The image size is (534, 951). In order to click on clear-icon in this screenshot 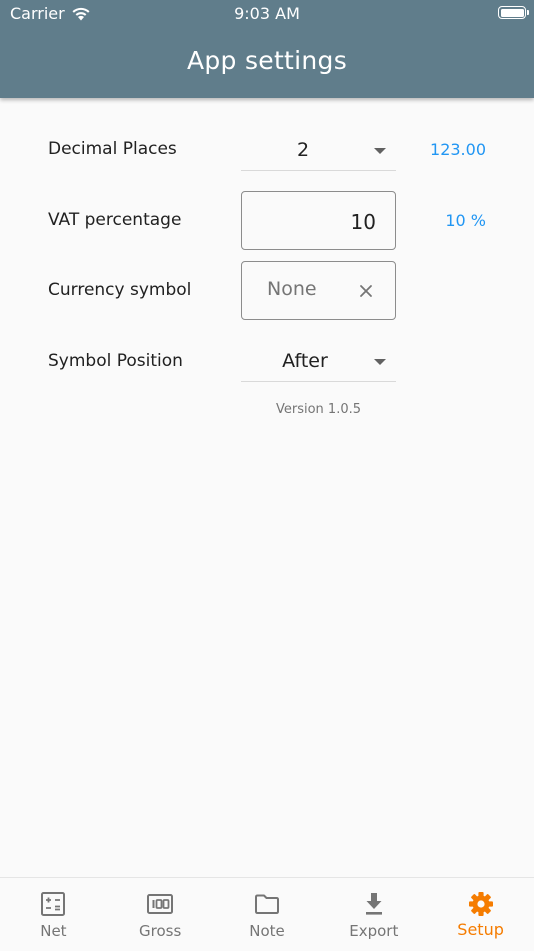, I will do `click(366, 291)`.